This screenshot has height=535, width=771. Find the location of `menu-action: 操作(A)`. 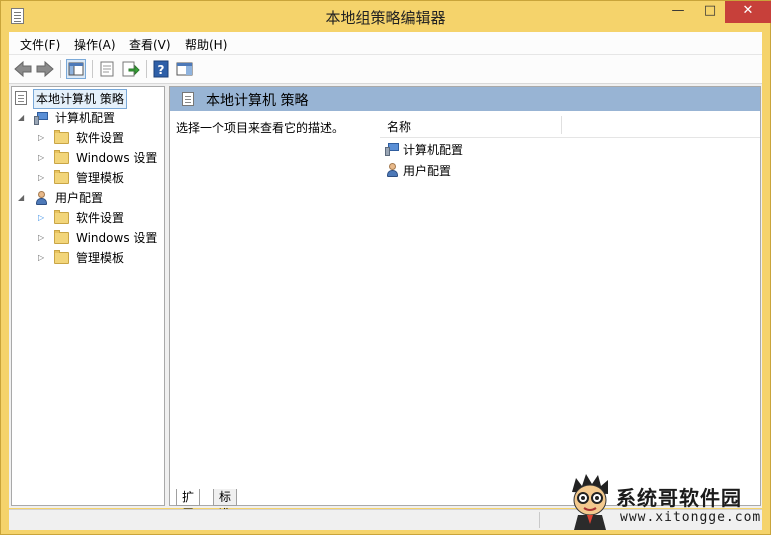

menu-action: 操作(A) is located at coordinates (95, 44).